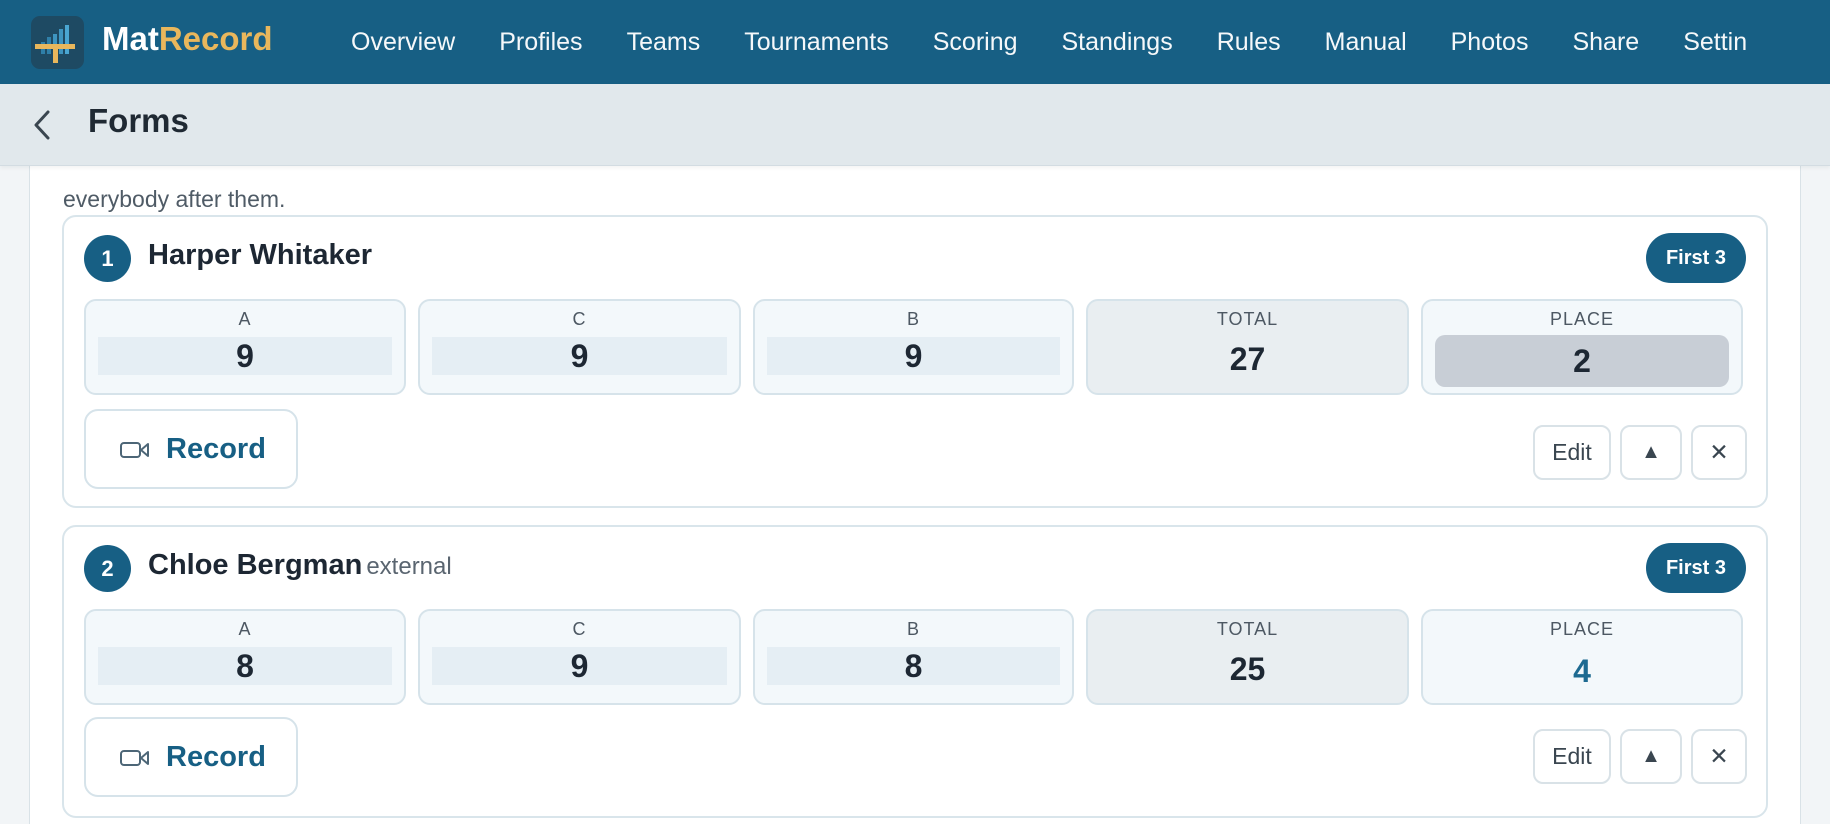 This screenshot has height=824, width=1830. What do you see at coordinates (664, 42) in the screenshot?
I see `nav-teams: Teams` at bounding box center [664, 42].